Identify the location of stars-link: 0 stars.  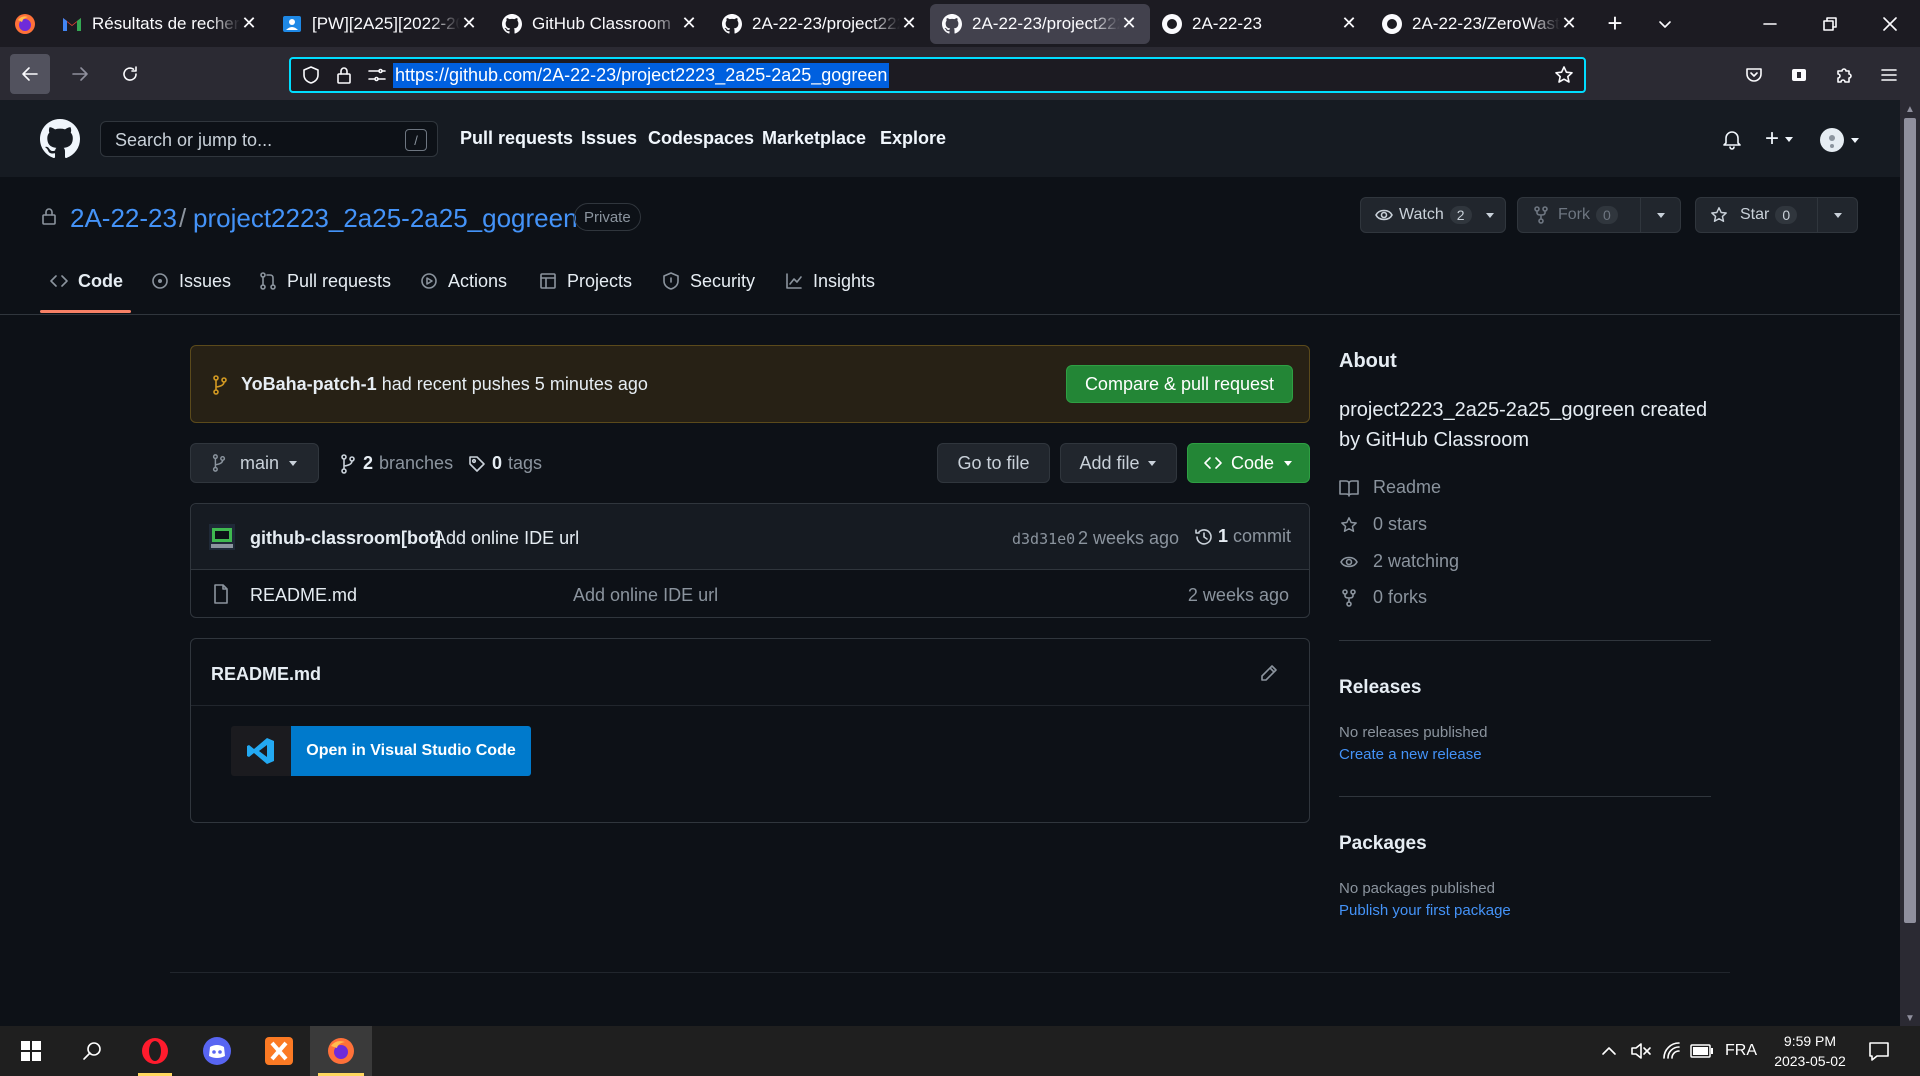
(1383, 524).